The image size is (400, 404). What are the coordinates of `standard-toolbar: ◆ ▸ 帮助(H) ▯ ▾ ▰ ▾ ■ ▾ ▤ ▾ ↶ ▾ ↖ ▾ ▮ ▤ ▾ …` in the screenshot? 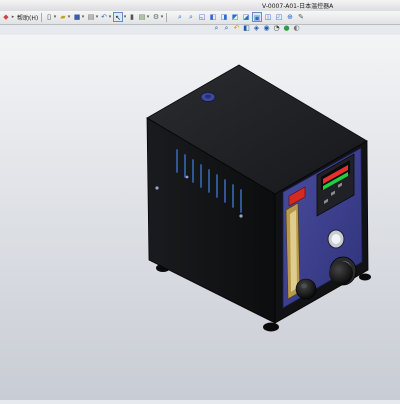 It's located at (200, 18).